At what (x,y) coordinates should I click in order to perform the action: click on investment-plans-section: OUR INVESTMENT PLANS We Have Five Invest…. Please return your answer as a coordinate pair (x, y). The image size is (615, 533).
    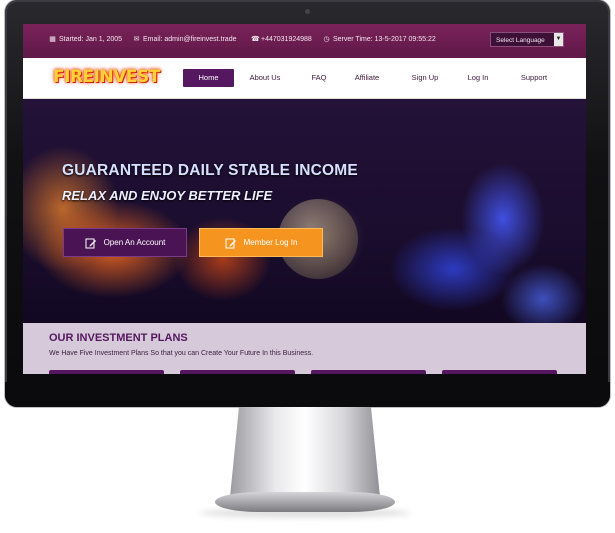
    Looking at the image, I should click on (304, 348).